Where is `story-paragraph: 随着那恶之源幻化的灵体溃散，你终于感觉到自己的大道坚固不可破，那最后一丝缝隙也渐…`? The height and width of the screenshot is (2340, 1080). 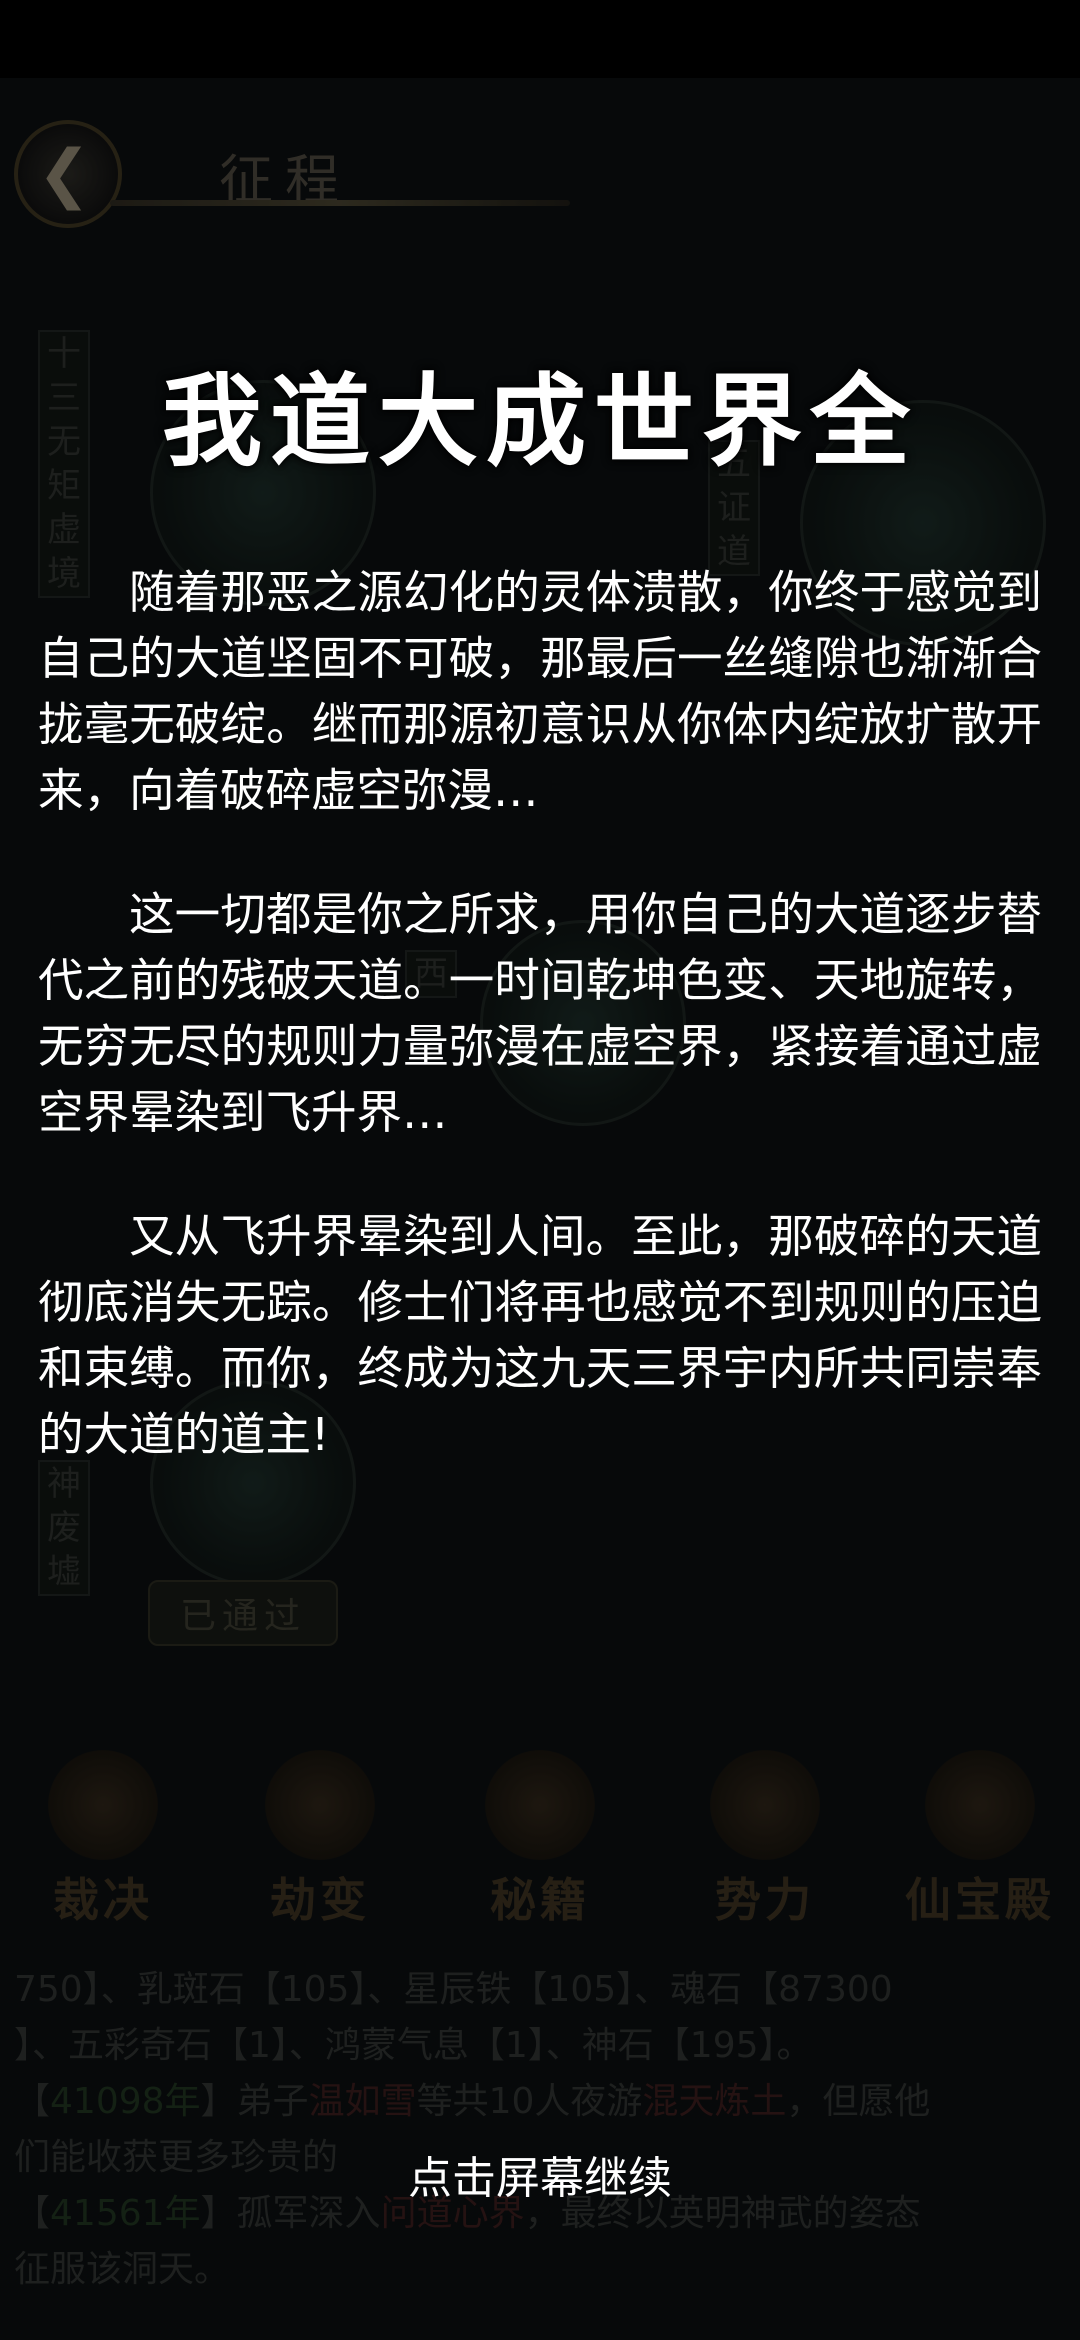 story-paragraph: 随着那恶之源幻化的灵体溃散，你终于感觉到自己的大道坚固不可破，那最后一丝缝隙也渐… is located at coordinates (540, 691).